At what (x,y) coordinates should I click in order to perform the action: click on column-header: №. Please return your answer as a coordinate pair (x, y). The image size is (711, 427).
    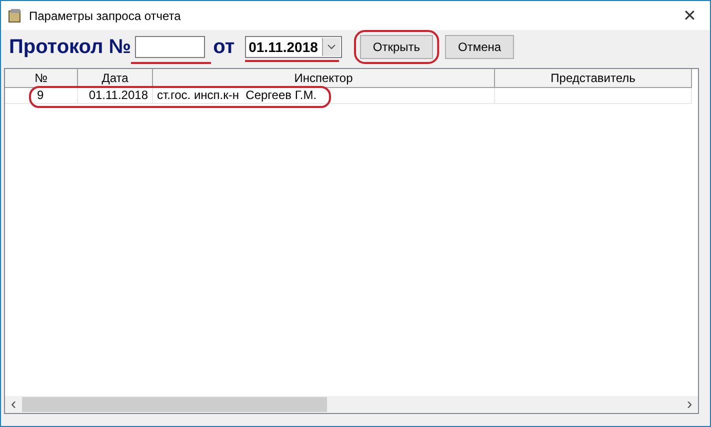
    Looking at the image, I should click on (41, 78).